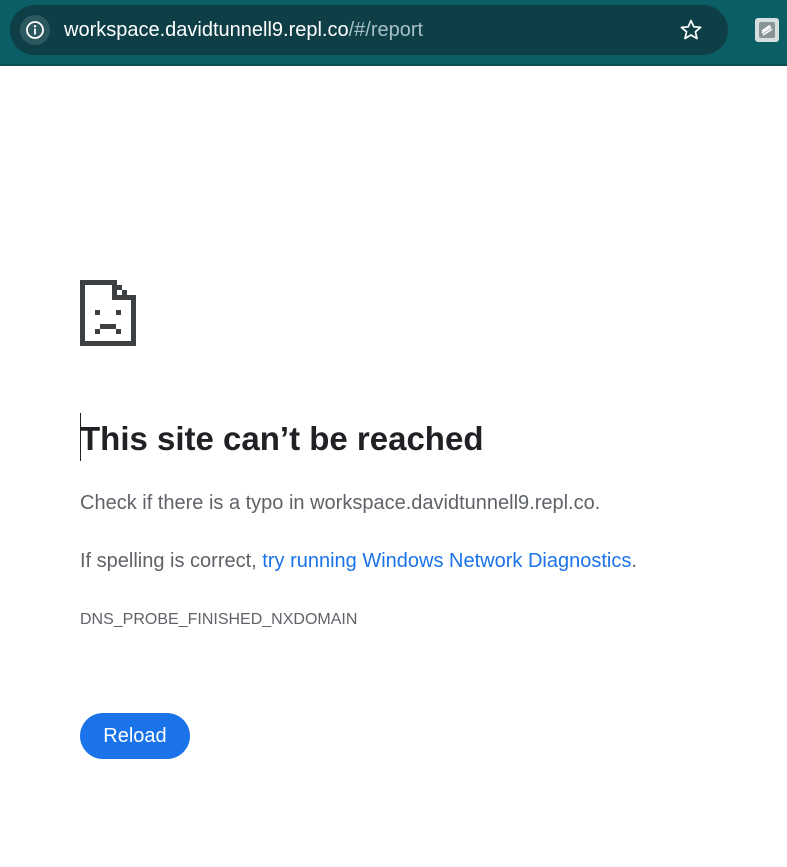  What do you see at coordinates (282, 438) in the screenshot?
I see `error-headline: This site can’t be reached` at bounding box center [282, 438].